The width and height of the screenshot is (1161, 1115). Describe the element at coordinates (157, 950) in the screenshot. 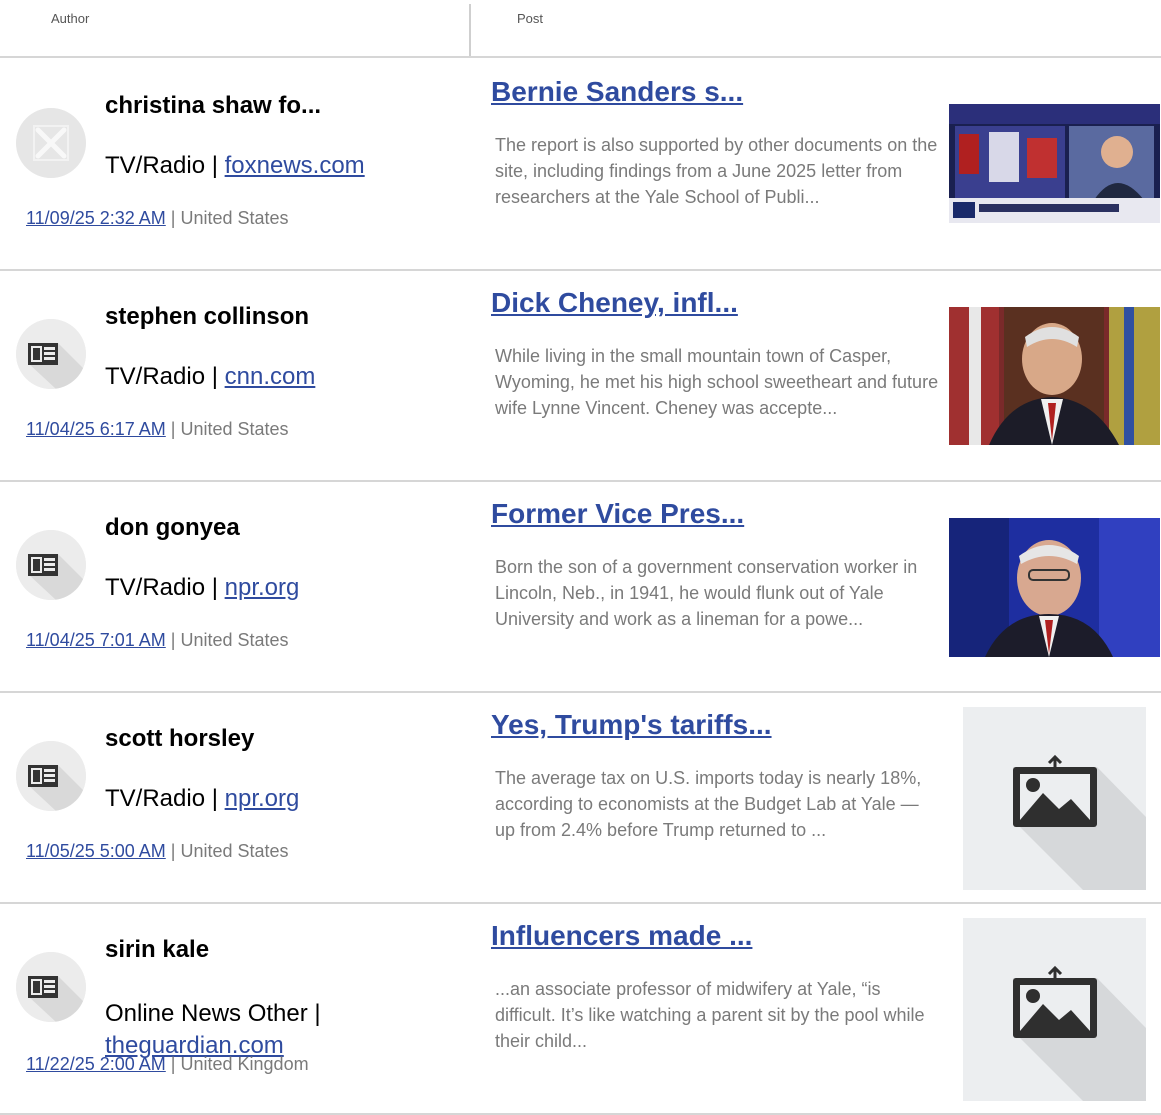

I see `author-name: sirin kale` at that location.